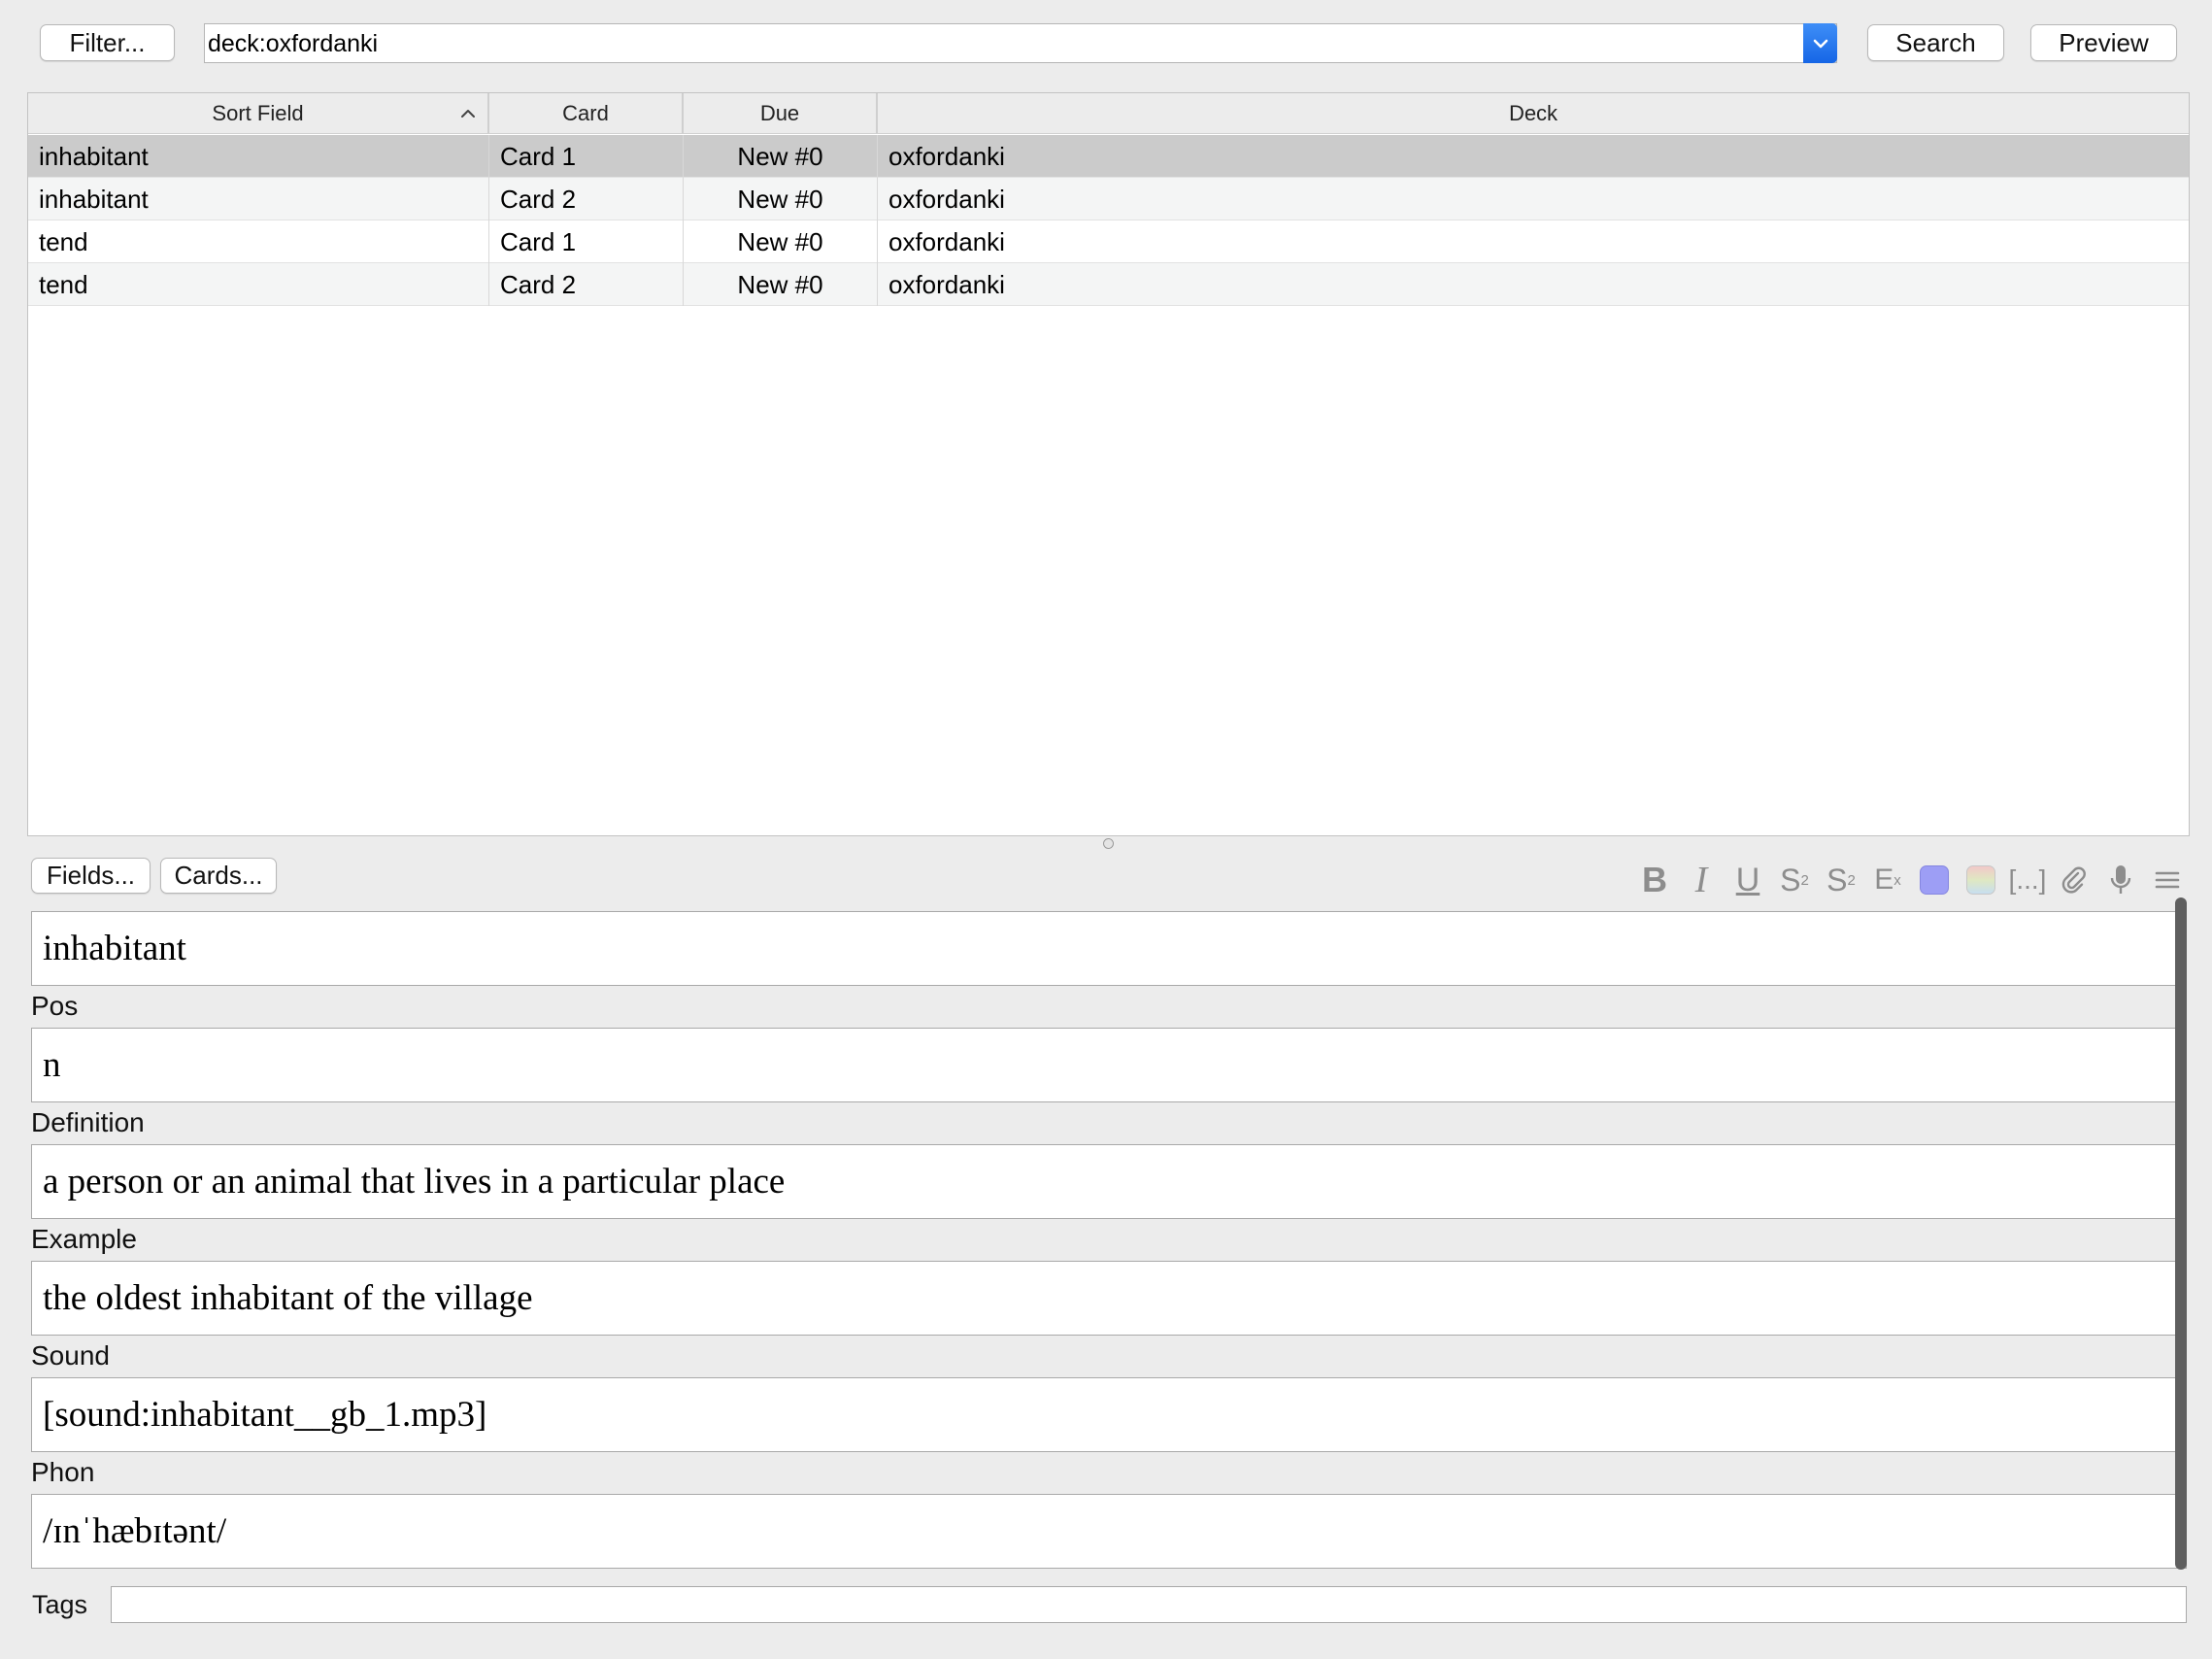 Image resolution: width=2212 pixels, height=1659 pixels. What do you see at coordinates (60, 1604) in the screenshot?
I see `tags-label: Tags` at bounding box center [60, 1604].